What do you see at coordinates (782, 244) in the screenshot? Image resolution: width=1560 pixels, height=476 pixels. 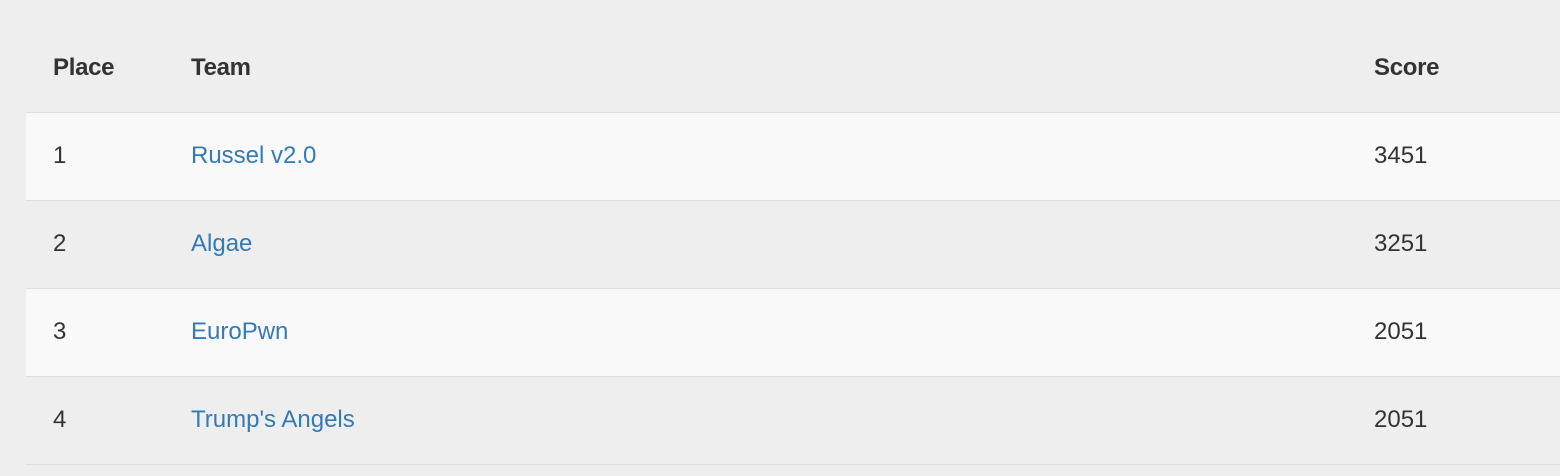 I see `team-cell: Algae` at bounding box center [782, 244].